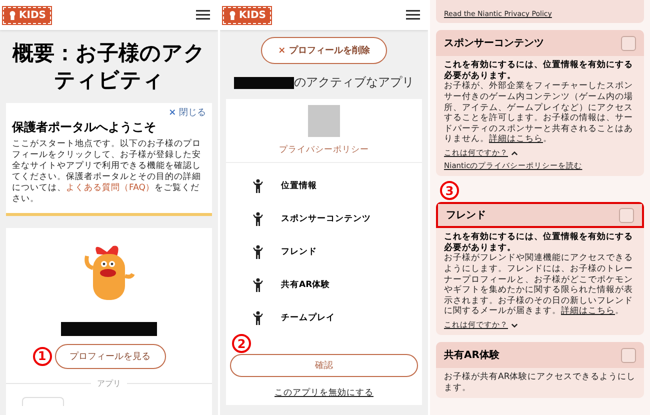 This screenshot has width=650, height=415. Describe the element at coordinates (354, 82) in the screenshot. I see `section-heading: のアクティブなアプリ` at that location.